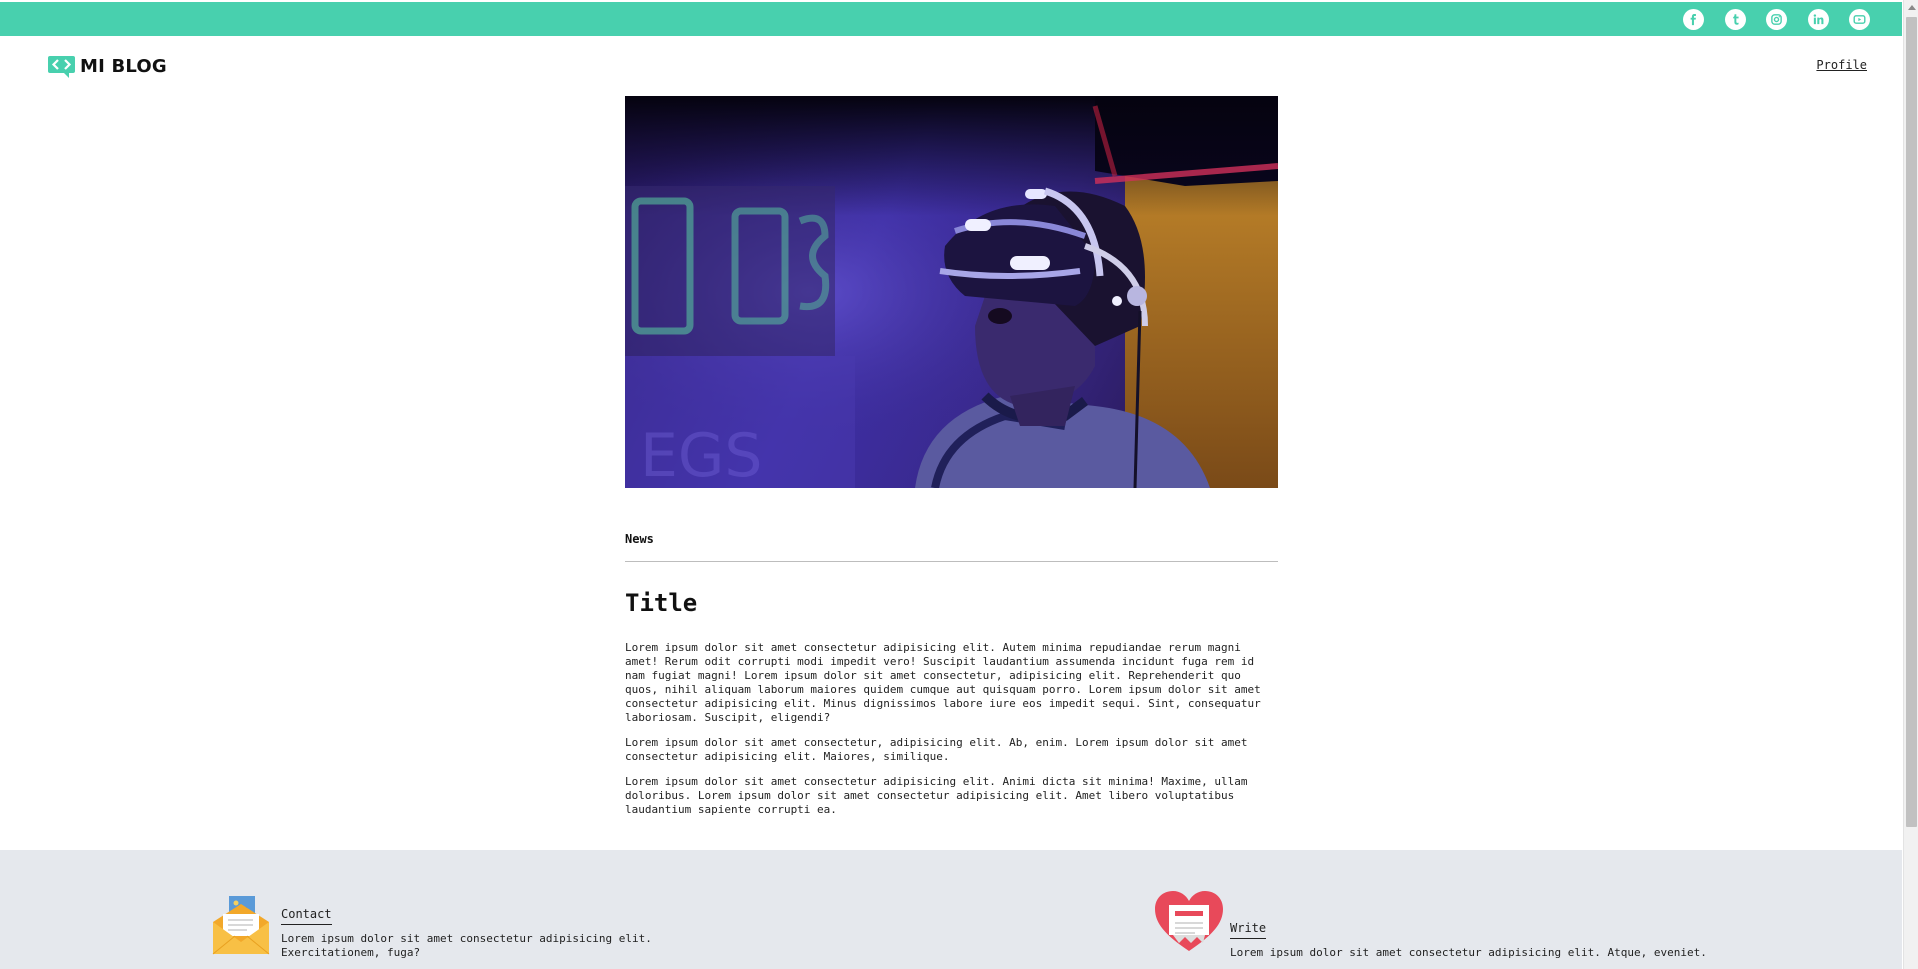 Image resolution: width=1918 pixels, height=969 pixels. What do you see at coordinates (1912, 7) in the screenshot?
I see `scroll-up-arrow` at bounding box center [1912, 7].